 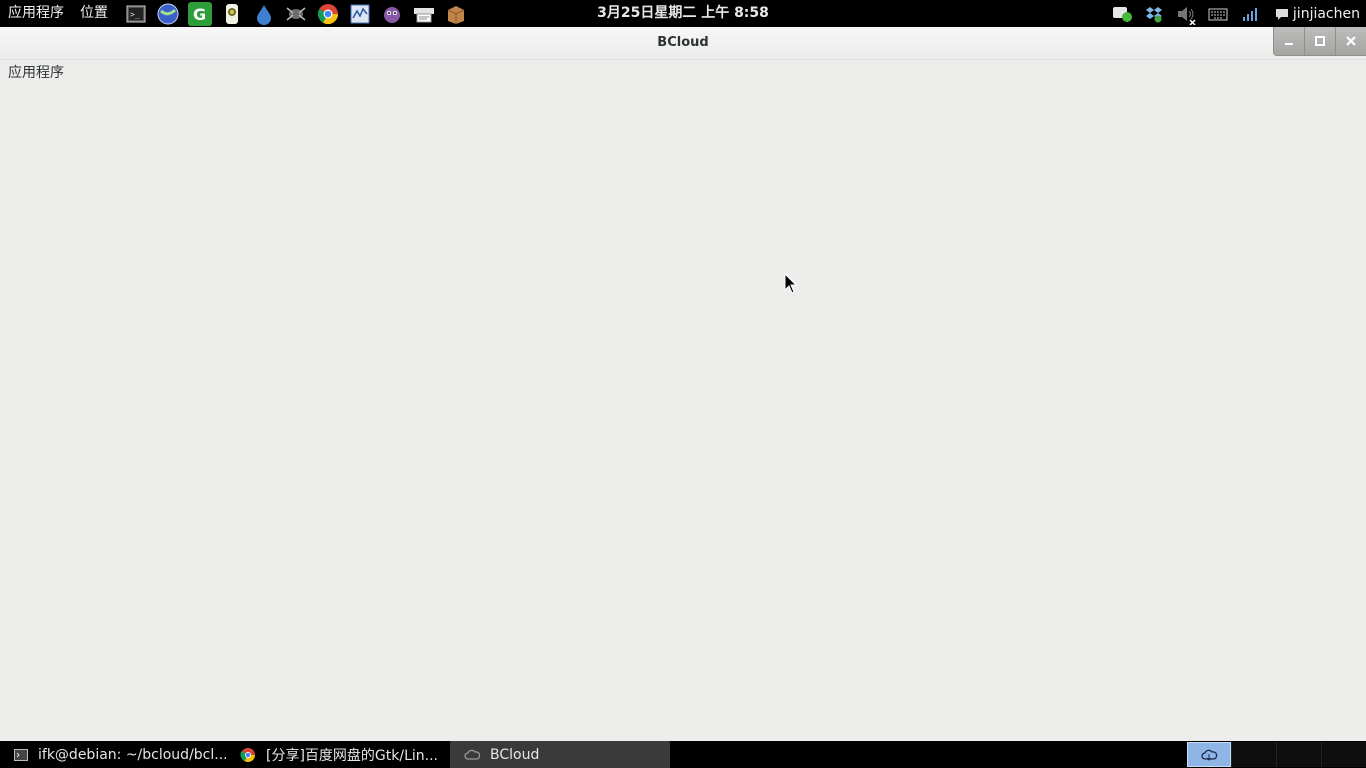 I want to click on dropbox-icon, so click(x=1154, y=14).